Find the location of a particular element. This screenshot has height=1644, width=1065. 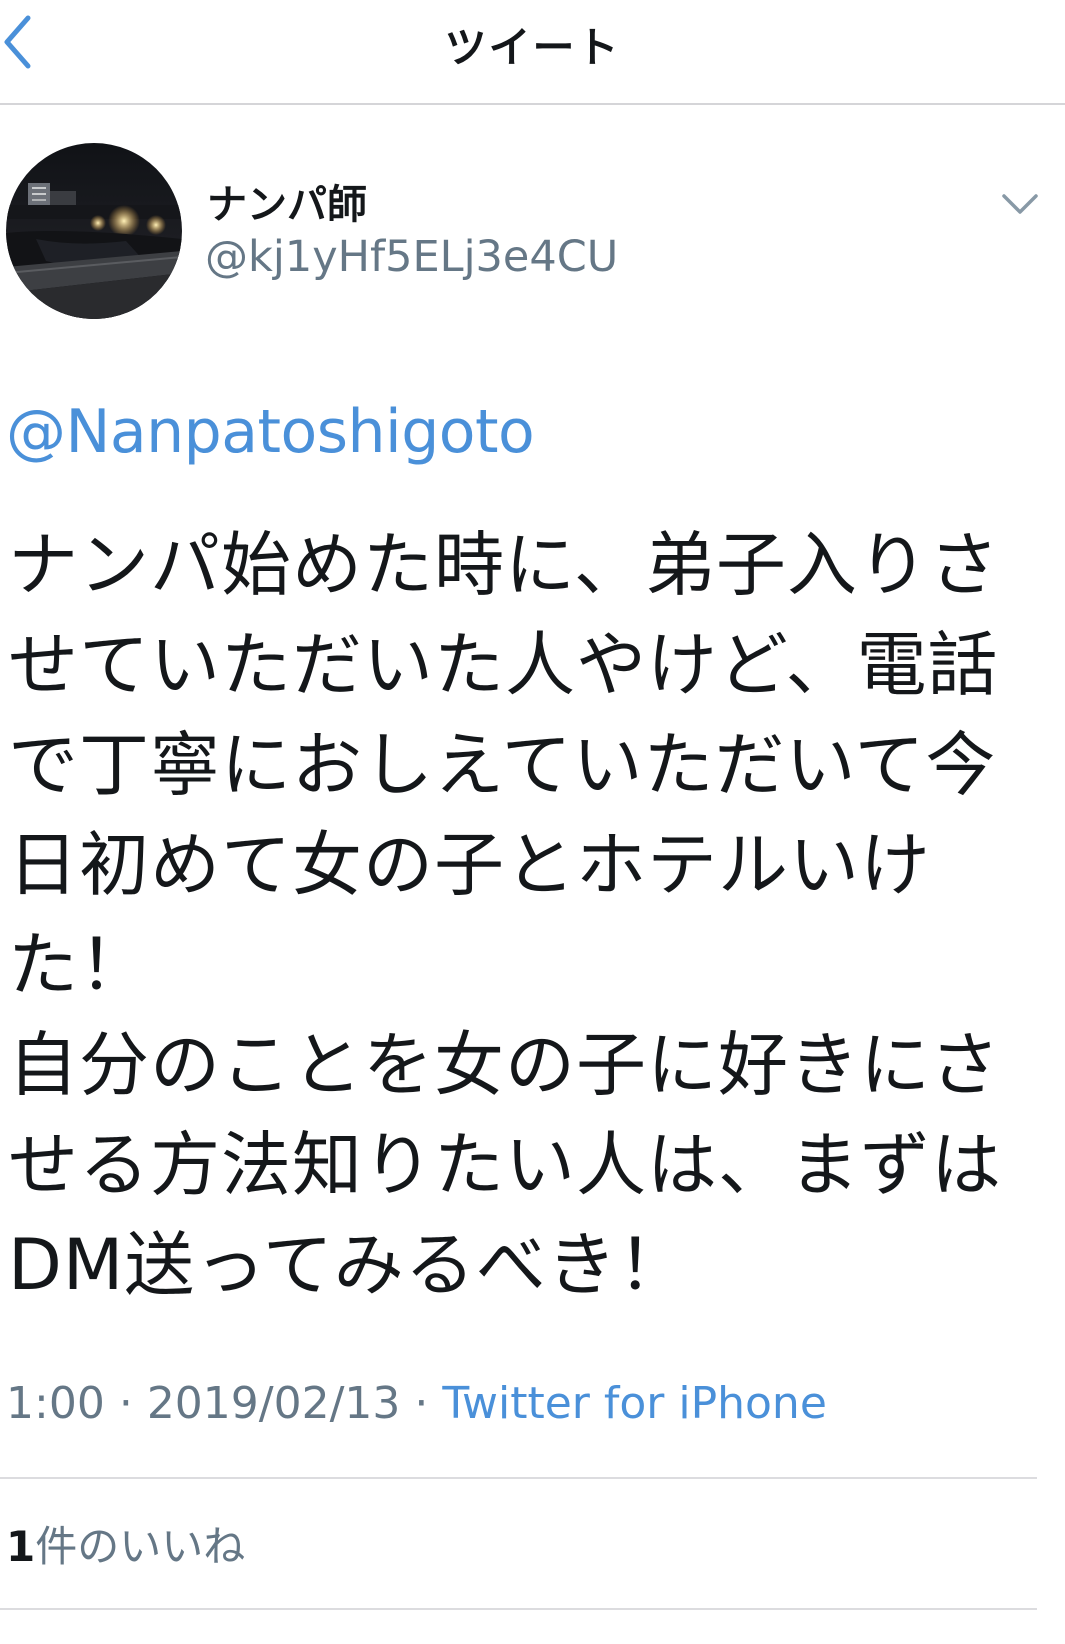

tweet-menu-button is located at coordinates (1020, 204).